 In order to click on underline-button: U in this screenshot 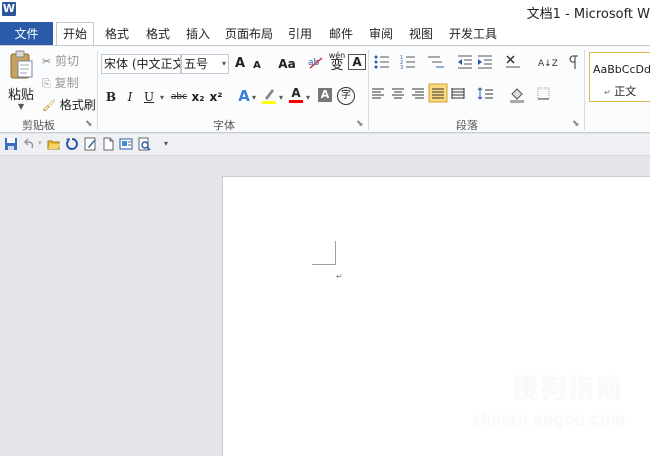, I will do `click(149, 97)`.